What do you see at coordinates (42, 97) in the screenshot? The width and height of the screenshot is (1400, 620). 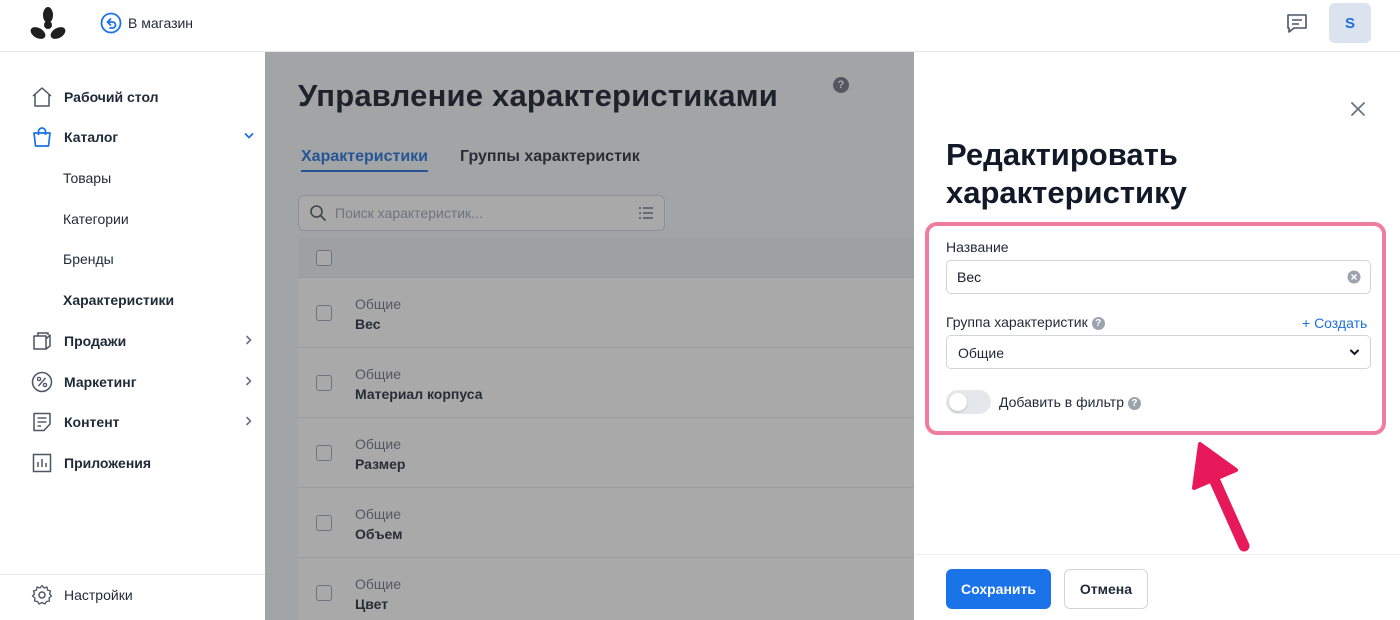 I see `home-icon` at bounding box center [42, 97].